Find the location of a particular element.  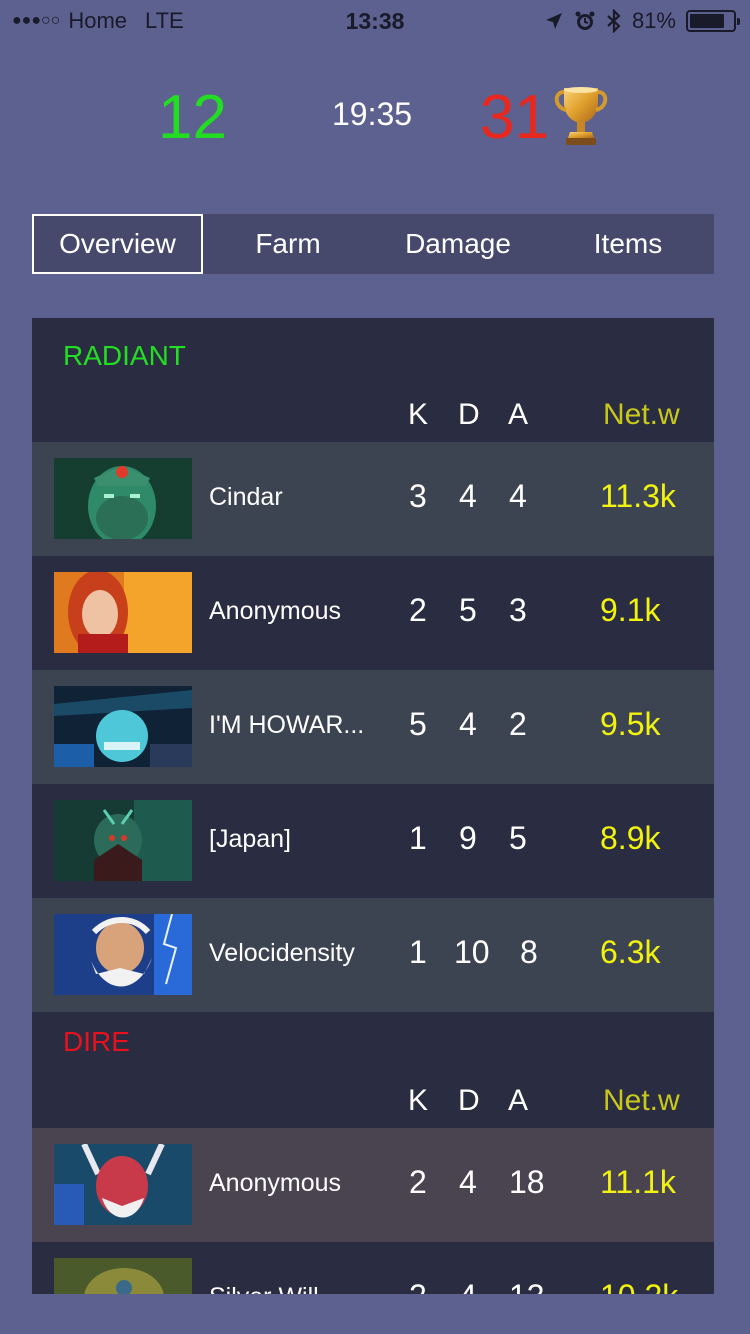

tab-farm: Farm is located at coordinates (288, 244).